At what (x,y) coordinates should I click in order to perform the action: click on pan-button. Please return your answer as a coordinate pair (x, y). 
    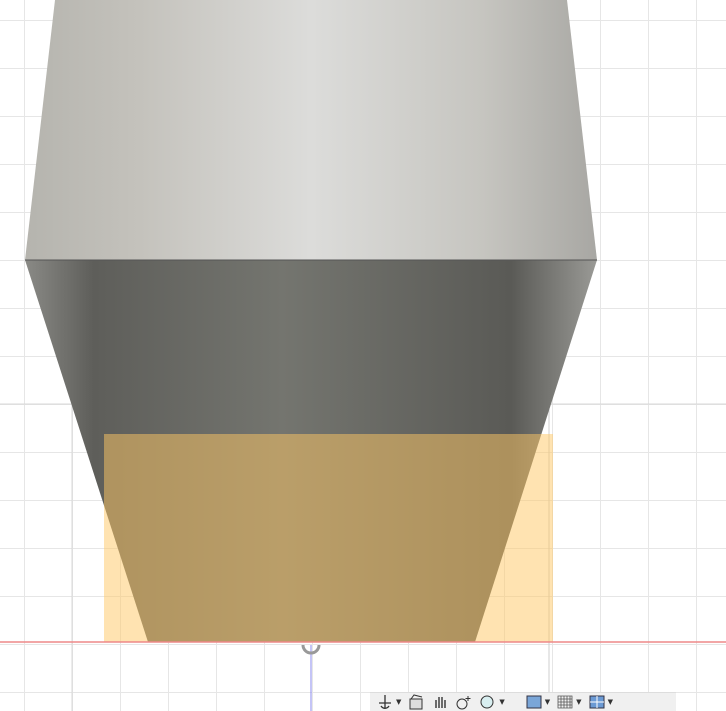
    Looking at the image, I should click on (440, 702).